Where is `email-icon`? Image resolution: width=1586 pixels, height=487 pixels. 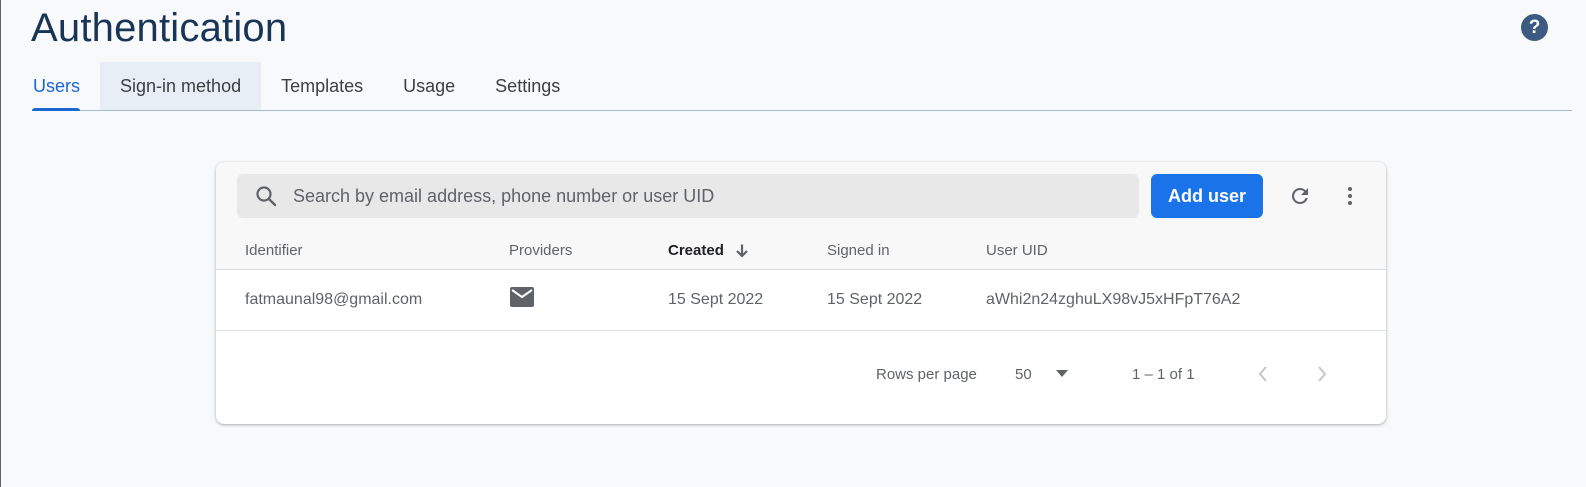 email-icon is located at coordinates (522, 297).